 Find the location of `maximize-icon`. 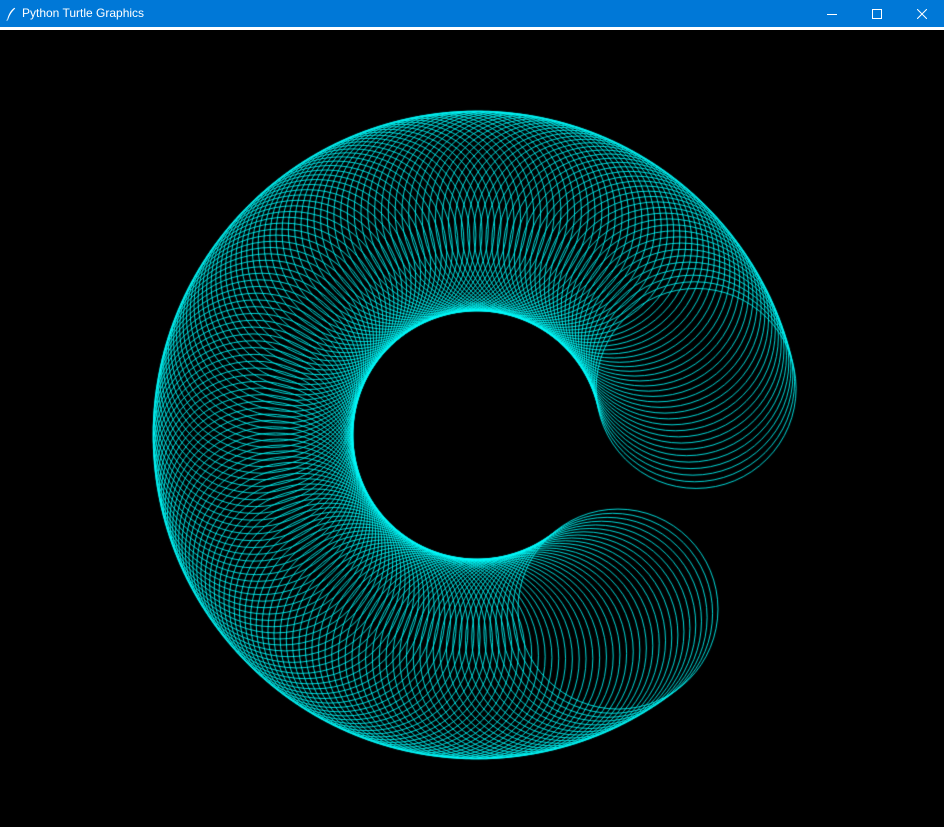

maximize-icon is located at coordinates (876, 13).